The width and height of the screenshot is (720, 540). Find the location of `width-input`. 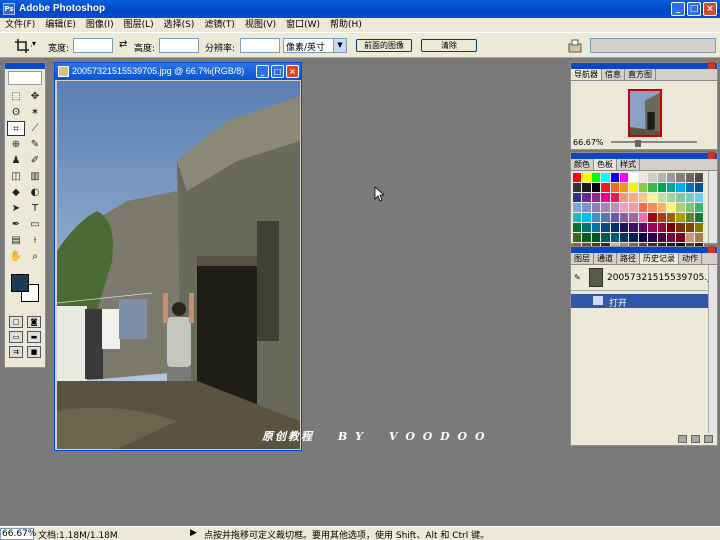

width-input is located at coordinates (93, 45).